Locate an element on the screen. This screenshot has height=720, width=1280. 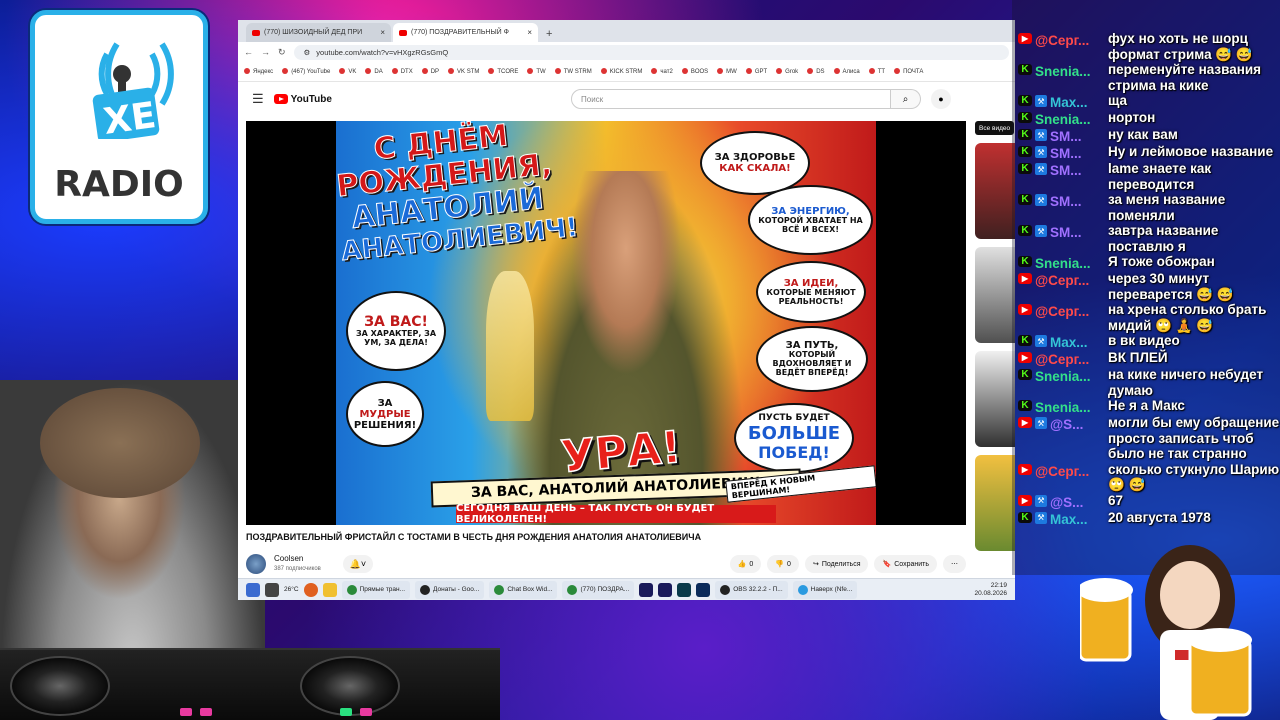
youtube-logo: YouTube is located at coordinates (302, 99).